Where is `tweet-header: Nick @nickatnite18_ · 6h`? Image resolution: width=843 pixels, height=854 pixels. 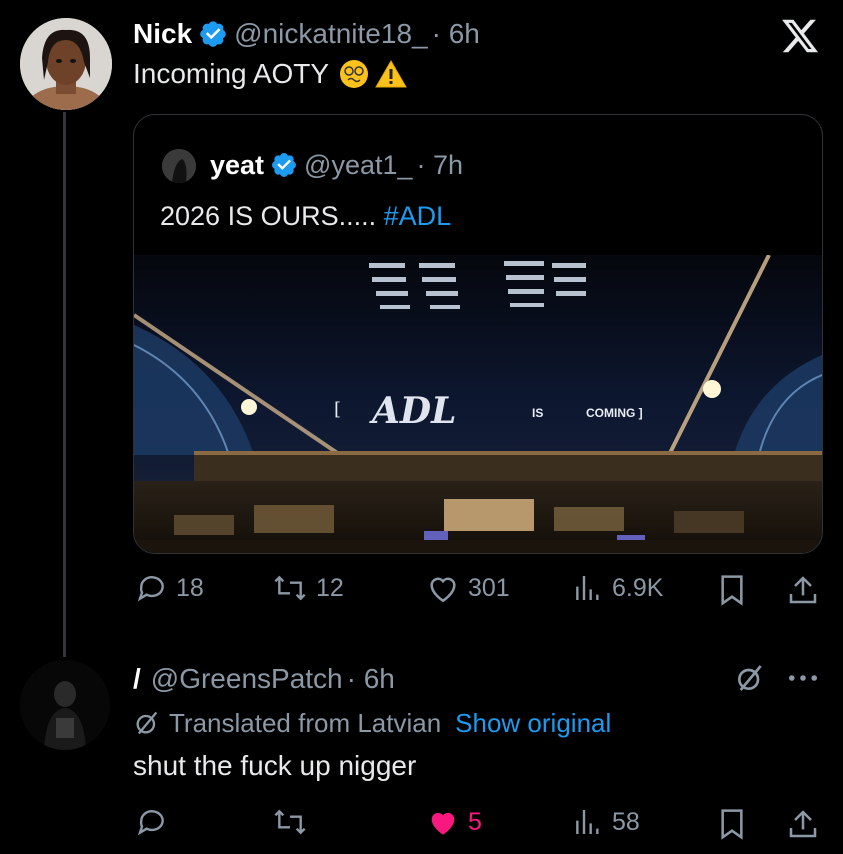 tweet-header: Nick @nickatnite18_ · 6h is located at coordinates (306, 34).